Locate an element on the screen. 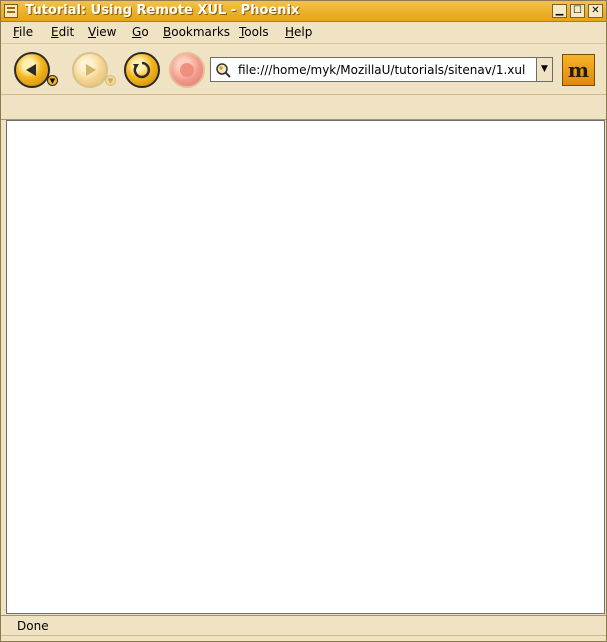 This screenshot has height=642, width=607. menu-edit: Edit is located at coordinates (62, 32).